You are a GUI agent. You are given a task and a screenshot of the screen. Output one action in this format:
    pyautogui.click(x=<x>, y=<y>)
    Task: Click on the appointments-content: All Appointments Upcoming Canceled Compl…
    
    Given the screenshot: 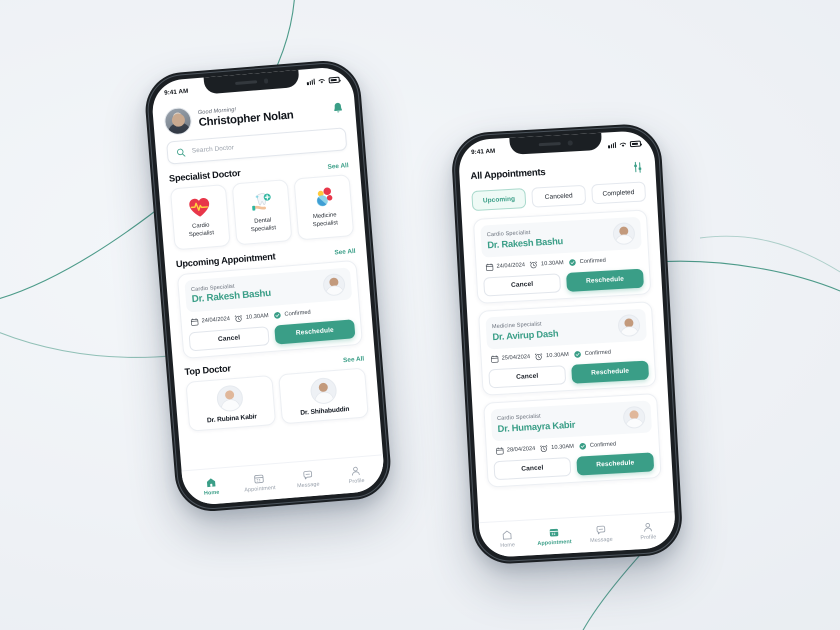 What is the action you would take?
    pyautogui.click(x=566, y=320)
    